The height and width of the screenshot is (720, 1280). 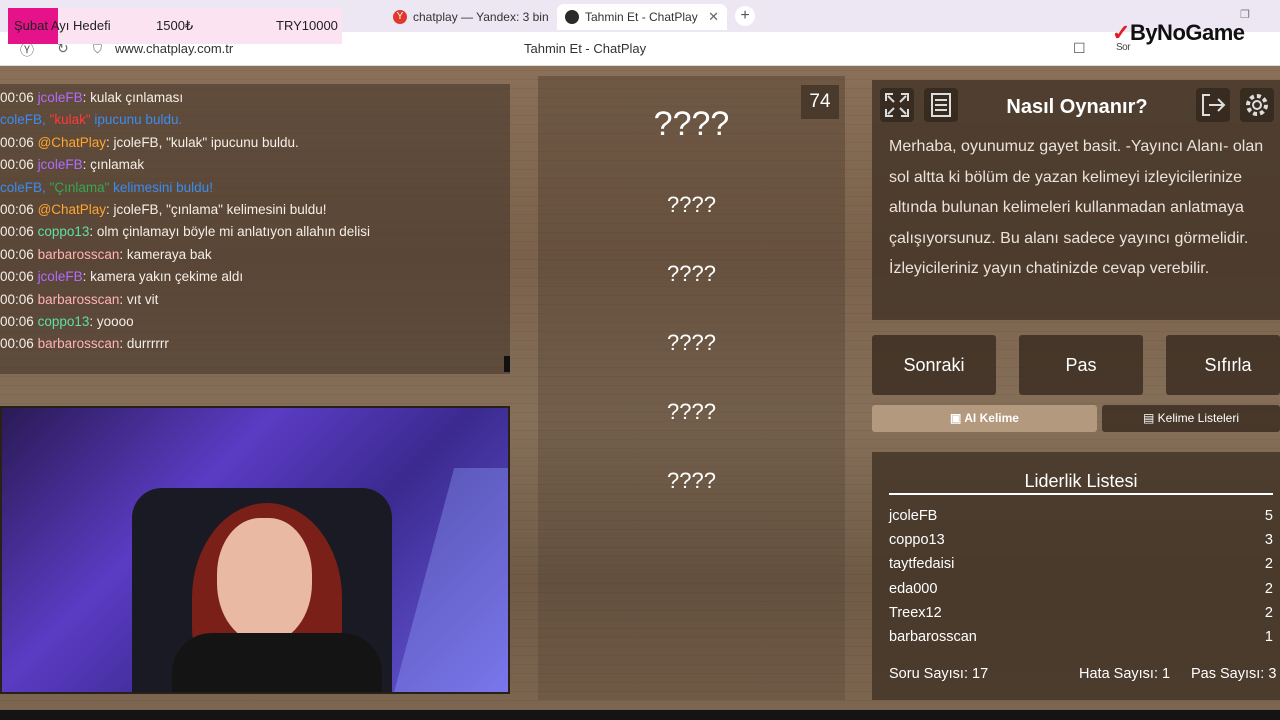 What do you see at coordinates (91, 97) in the screenshot?
I see `chat-message: 00:06 jcoleFB: kulak çınlaması` at bounding box center [91, 97].